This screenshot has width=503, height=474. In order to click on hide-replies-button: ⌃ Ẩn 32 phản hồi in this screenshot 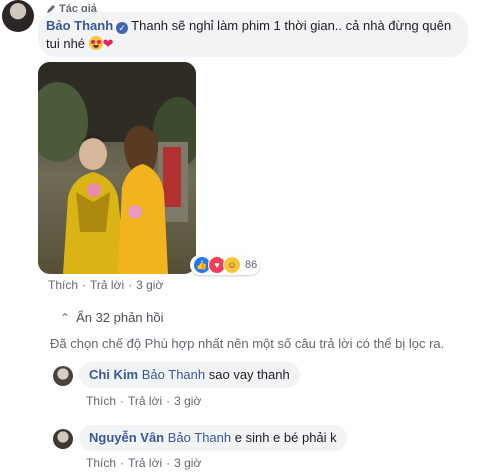, I will do `click(112, 317)`.